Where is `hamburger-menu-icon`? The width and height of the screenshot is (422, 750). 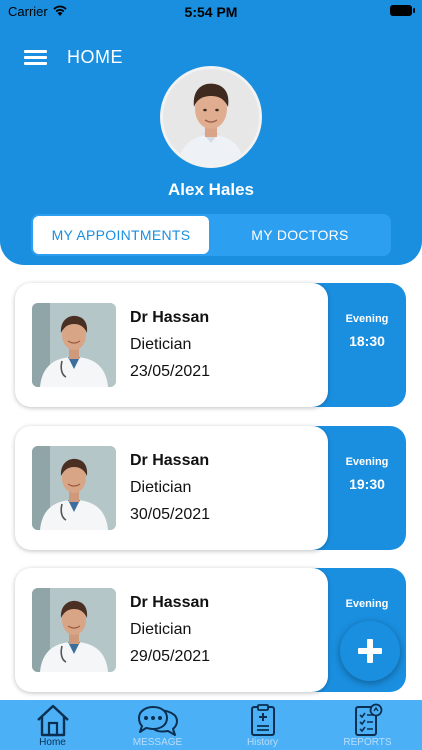
hamburger-menu-icon is located at coordinates (36, 57).